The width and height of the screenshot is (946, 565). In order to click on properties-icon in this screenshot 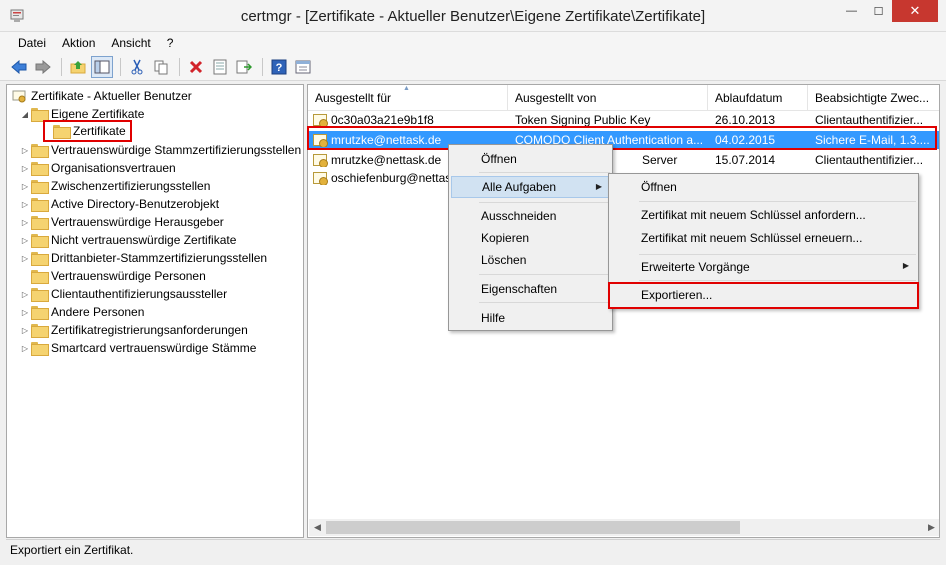, I will do `click(220, 67)`.